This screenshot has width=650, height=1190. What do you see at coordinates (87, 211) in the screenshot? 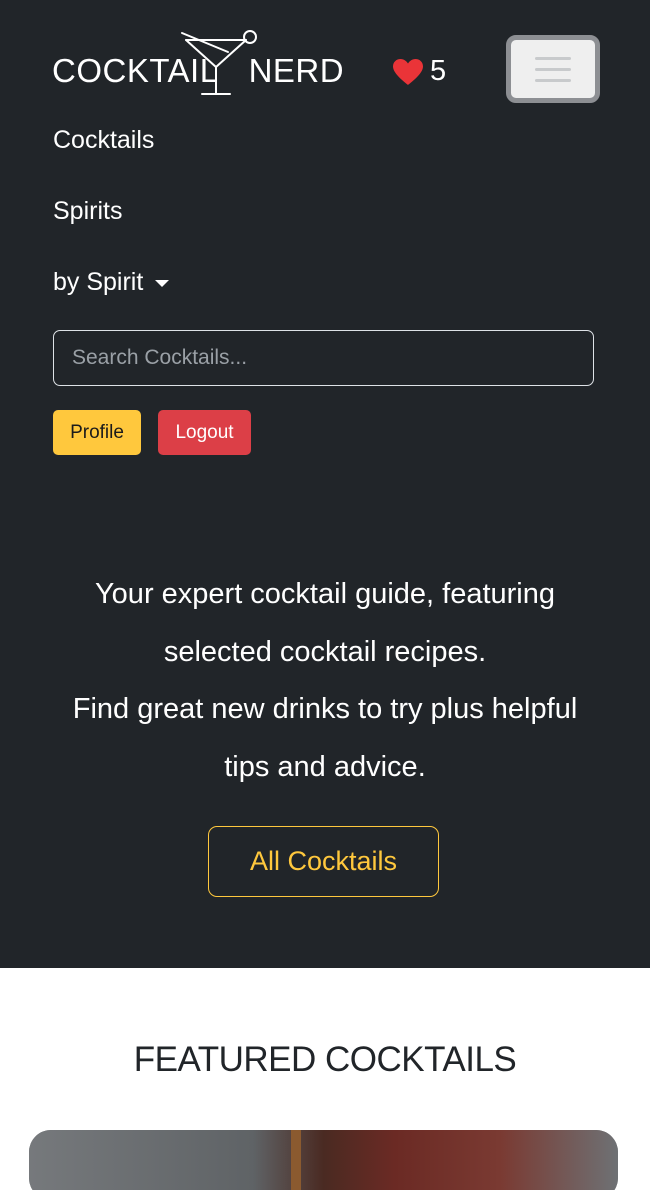
I see `nav-link-spirits: Spirits` at bounding box center [87, 211].